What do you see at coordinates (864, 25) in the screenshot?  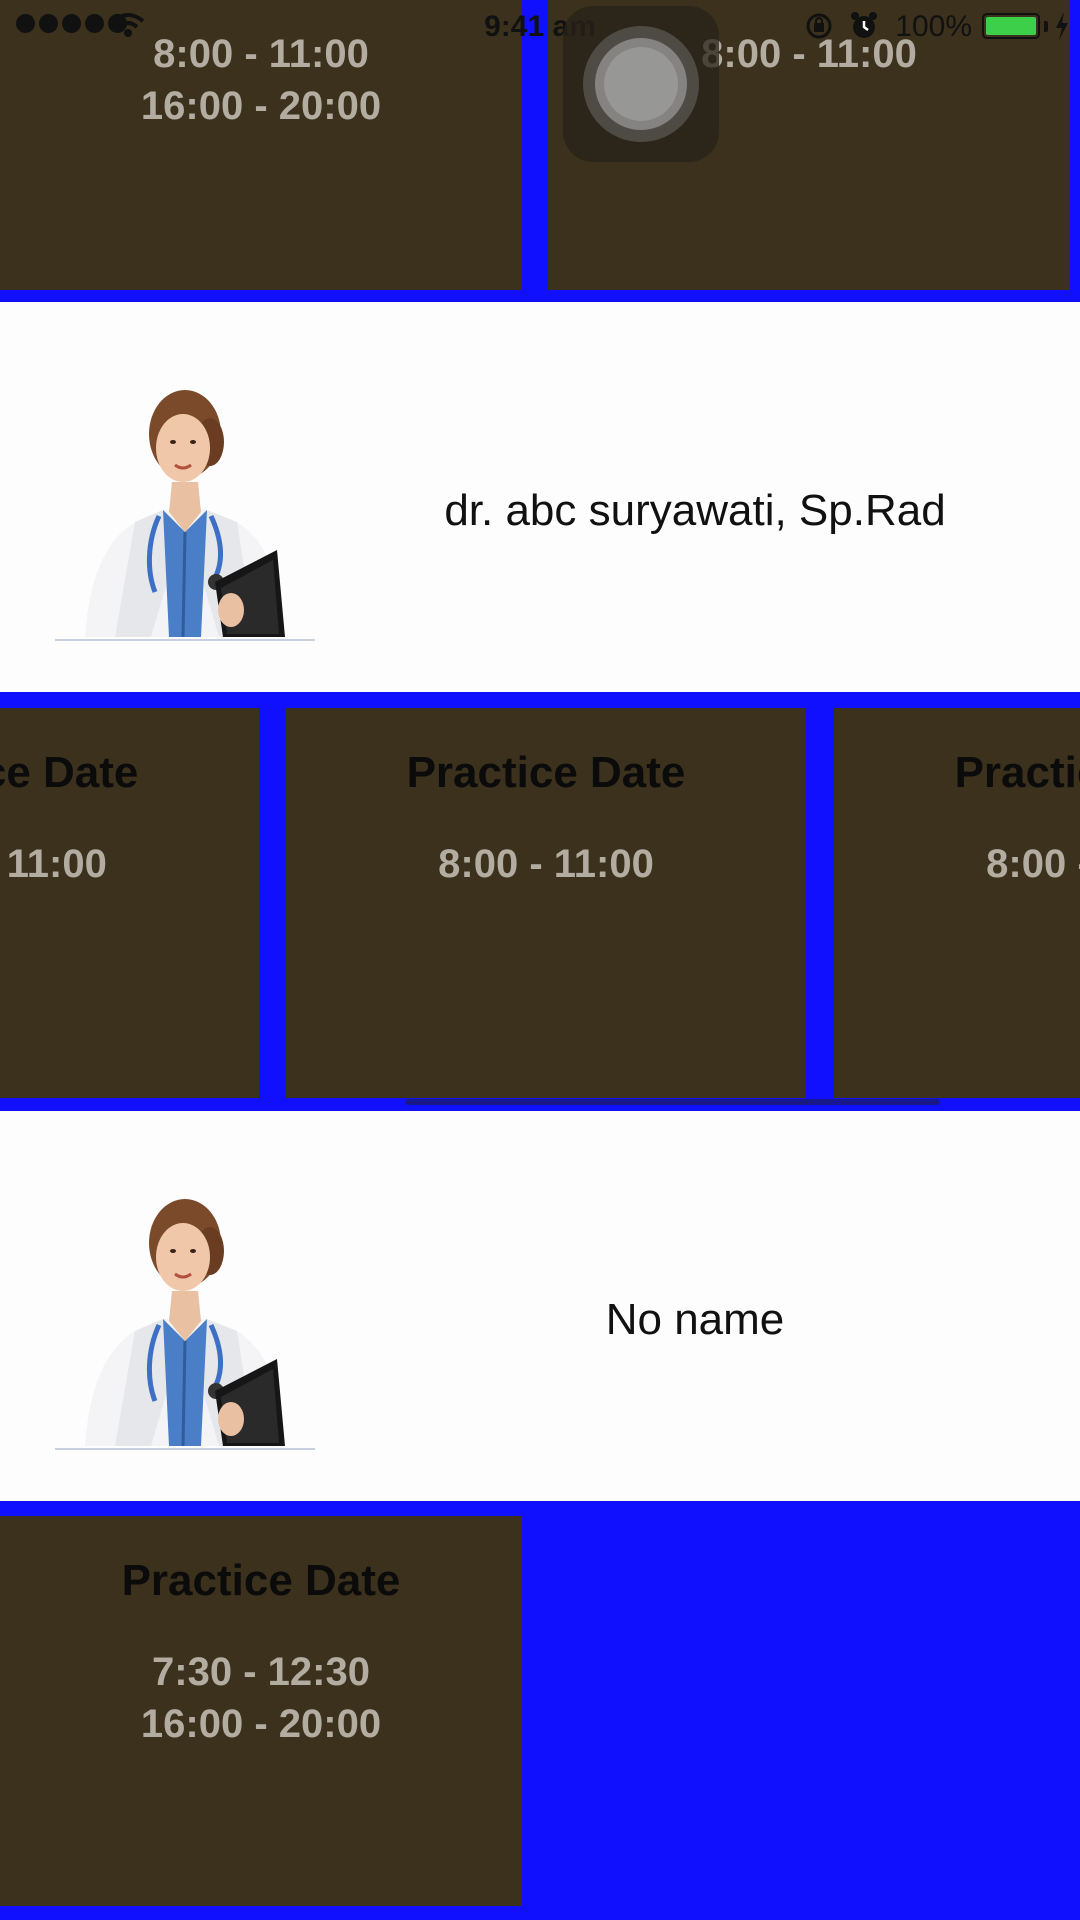 I see `alarm-icon` at bounding box center [864, 25].